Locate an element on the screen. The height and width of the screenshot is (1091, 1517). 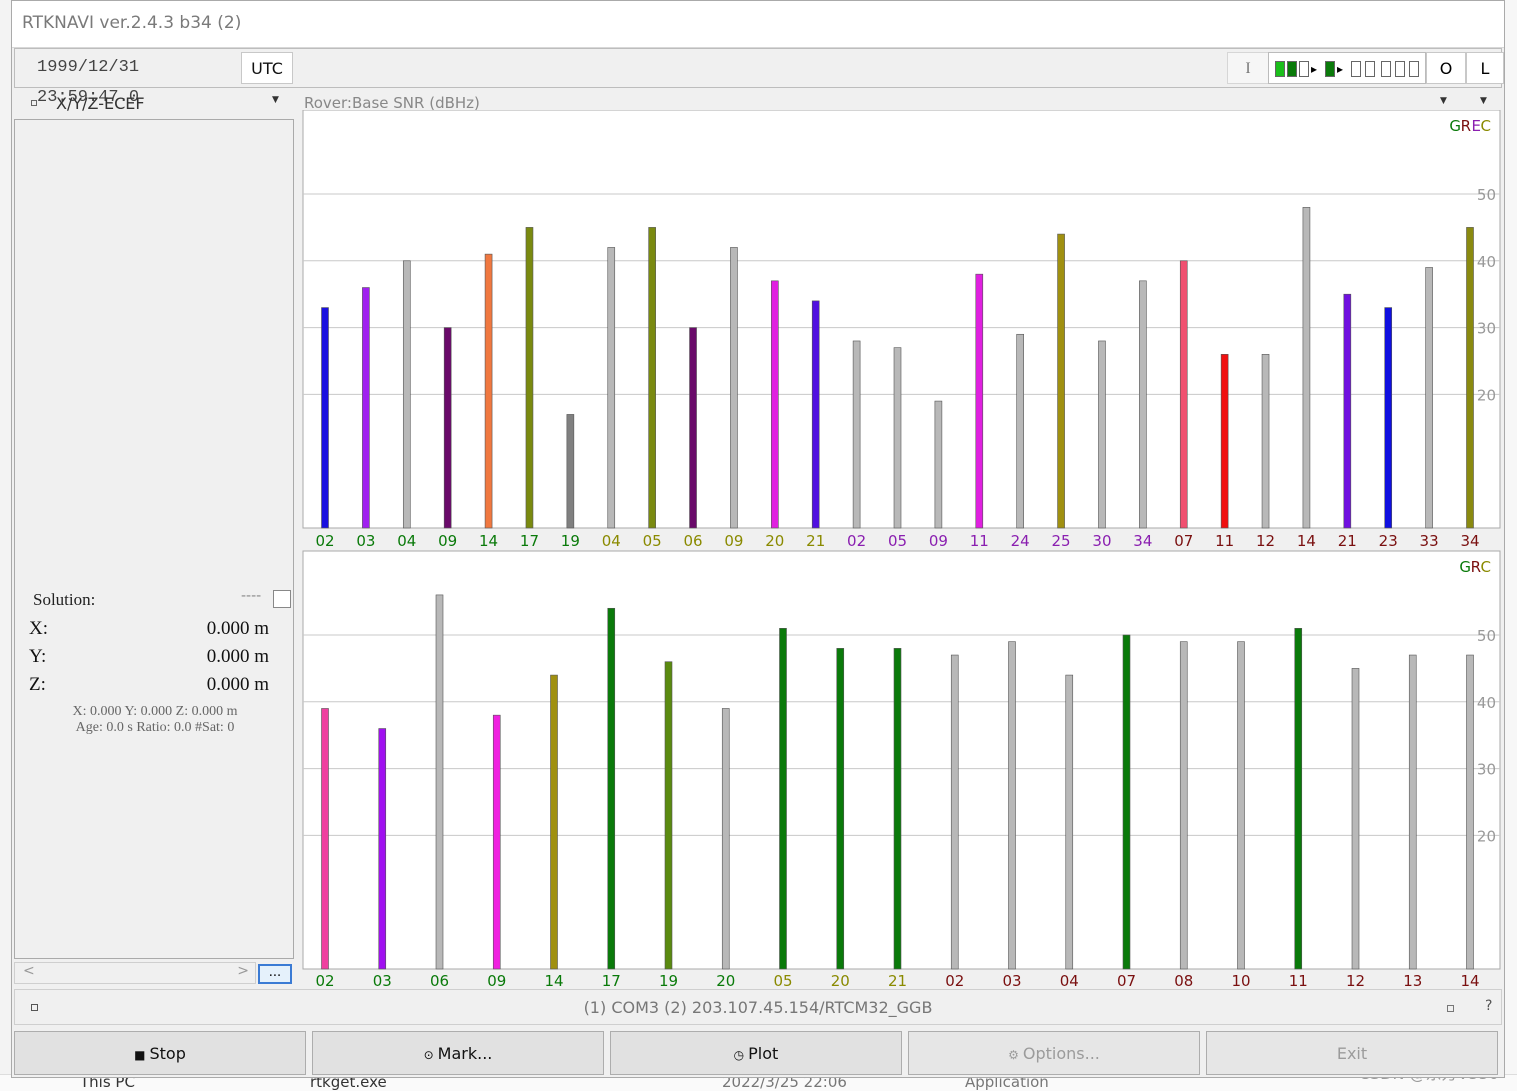
satellite-label: 24 is located at coordinates (1020, 541).